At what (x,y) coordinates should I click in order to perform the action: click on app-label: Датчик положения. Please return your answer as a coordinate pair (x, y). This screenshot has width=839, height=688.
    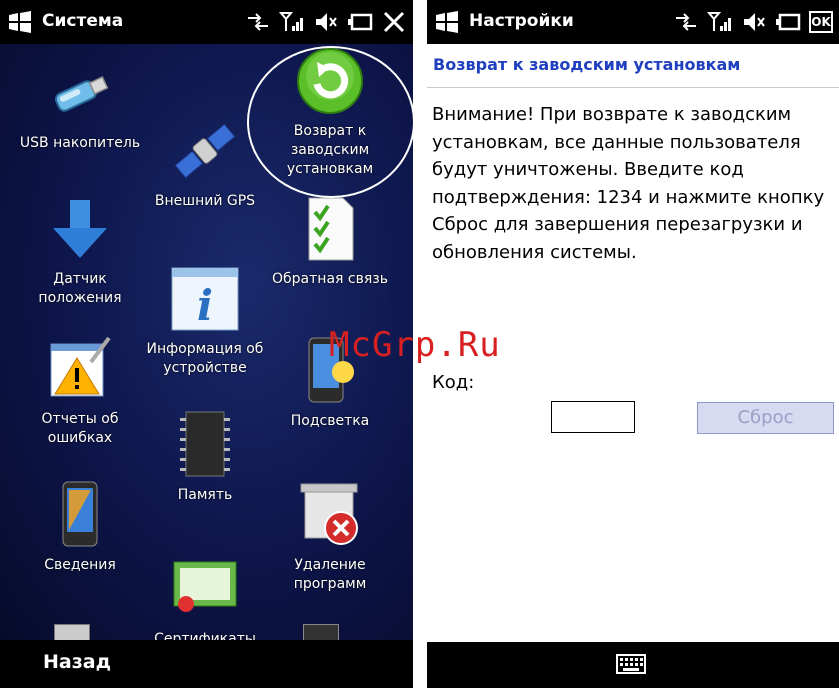
    Looking at the image, I should click on (80, 288).